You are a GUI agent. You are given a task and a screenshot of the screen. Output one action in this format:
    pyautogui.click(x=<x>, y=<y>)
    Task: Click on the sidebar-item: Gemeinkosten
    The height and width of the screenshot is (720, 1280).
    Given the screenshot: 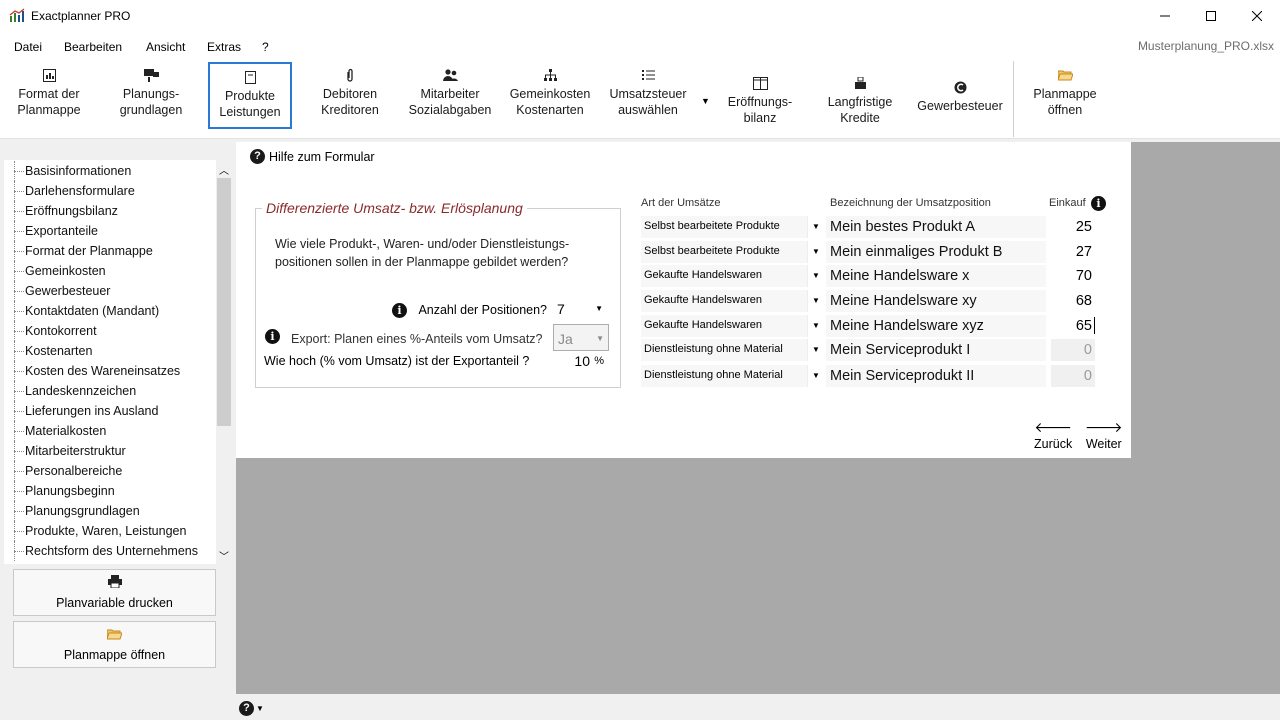 What is the action you would take?
    pyautogui.click(x=110, y=271)
    